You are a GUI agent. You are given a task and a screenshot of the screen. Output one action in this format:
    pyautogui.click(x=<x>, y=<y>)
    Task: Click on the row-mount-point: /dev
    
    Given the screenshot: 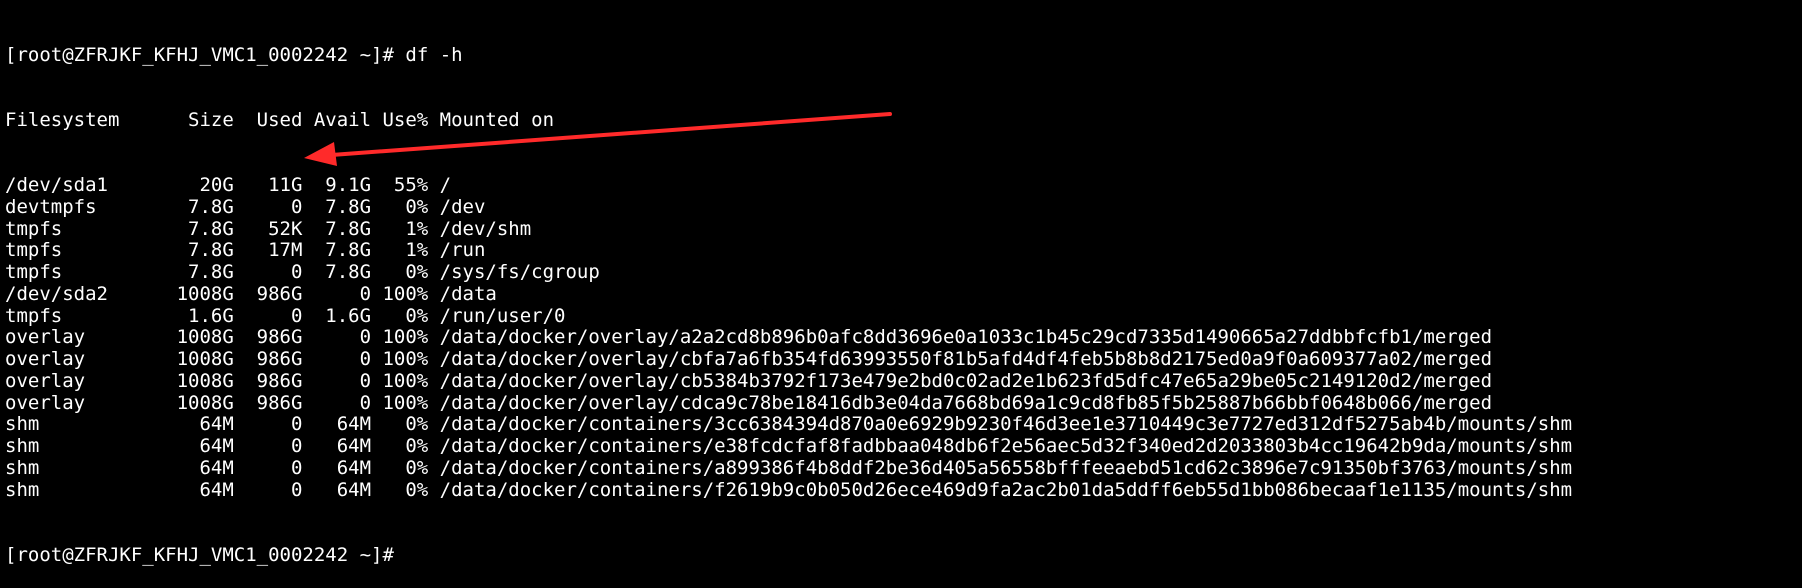 What is the action you would take?
    pyautogui.click(x=462, y=206)
    